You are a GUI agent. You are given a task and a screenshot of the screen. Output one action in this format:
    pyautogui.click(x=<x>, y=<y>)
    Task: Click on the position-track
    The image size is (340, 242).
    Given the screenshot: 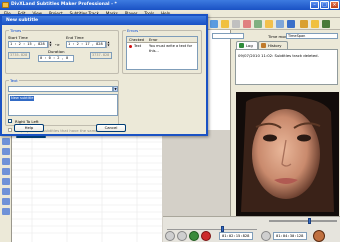 What is the action you would take?
    pyautogui.click(x=212, y=229)
    